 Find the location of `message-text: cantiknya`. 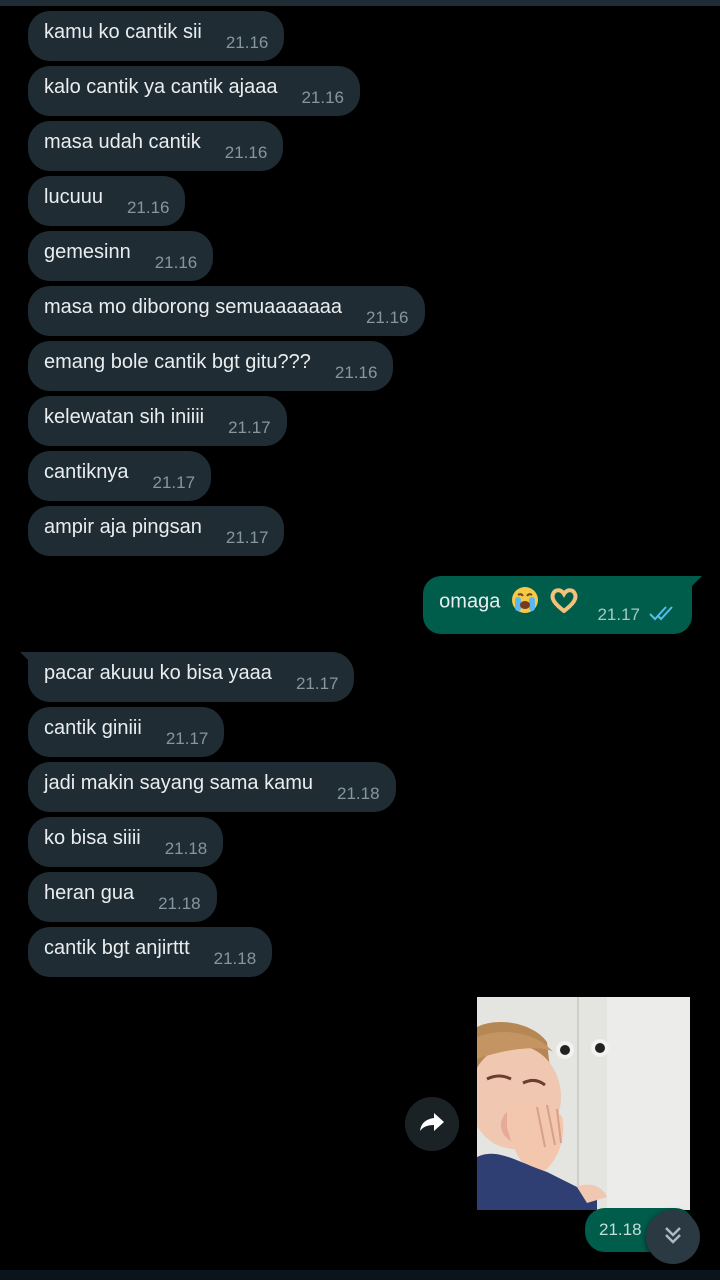

message-text: cantiknya is located at coordinates (86, 472).